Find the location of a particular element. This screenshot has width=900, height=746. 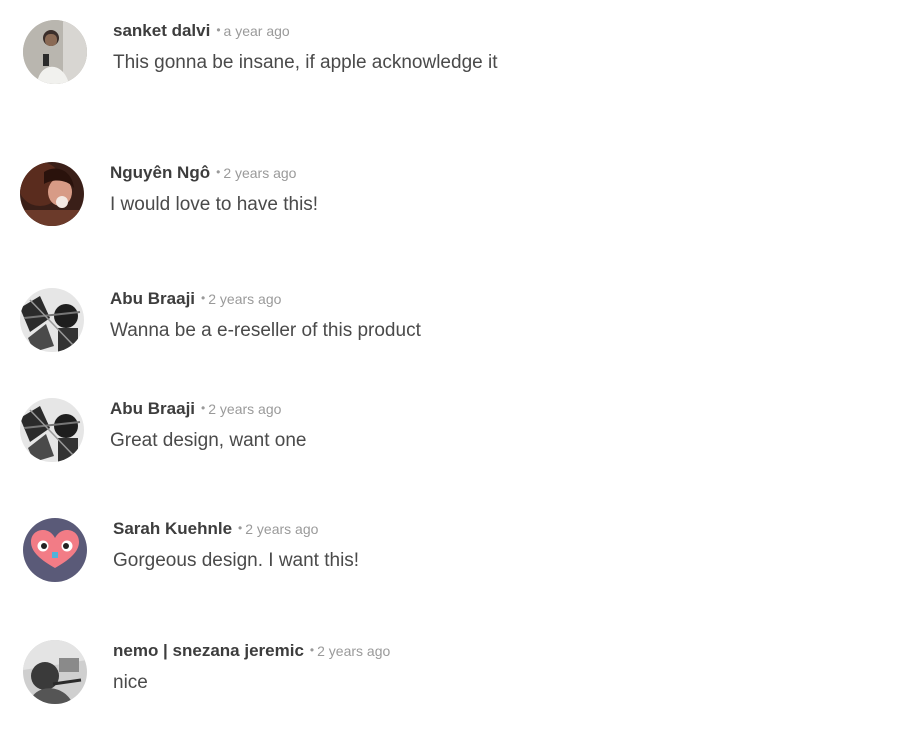

comment-author: nemo | snezana jeremic is located at coordinates (208, 650).